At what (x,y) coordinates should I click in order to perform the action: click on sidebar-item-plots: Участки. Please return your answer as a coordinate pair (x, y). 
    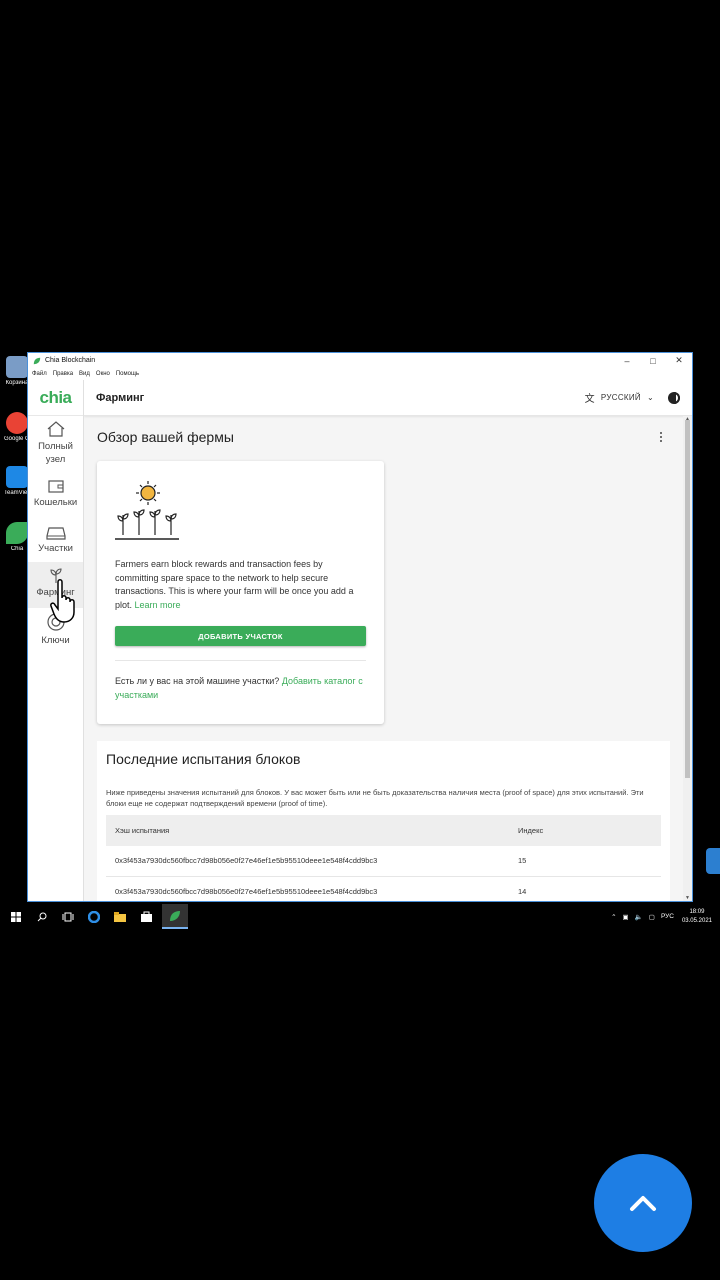
    Looking at the image, I should click on (55, 539).